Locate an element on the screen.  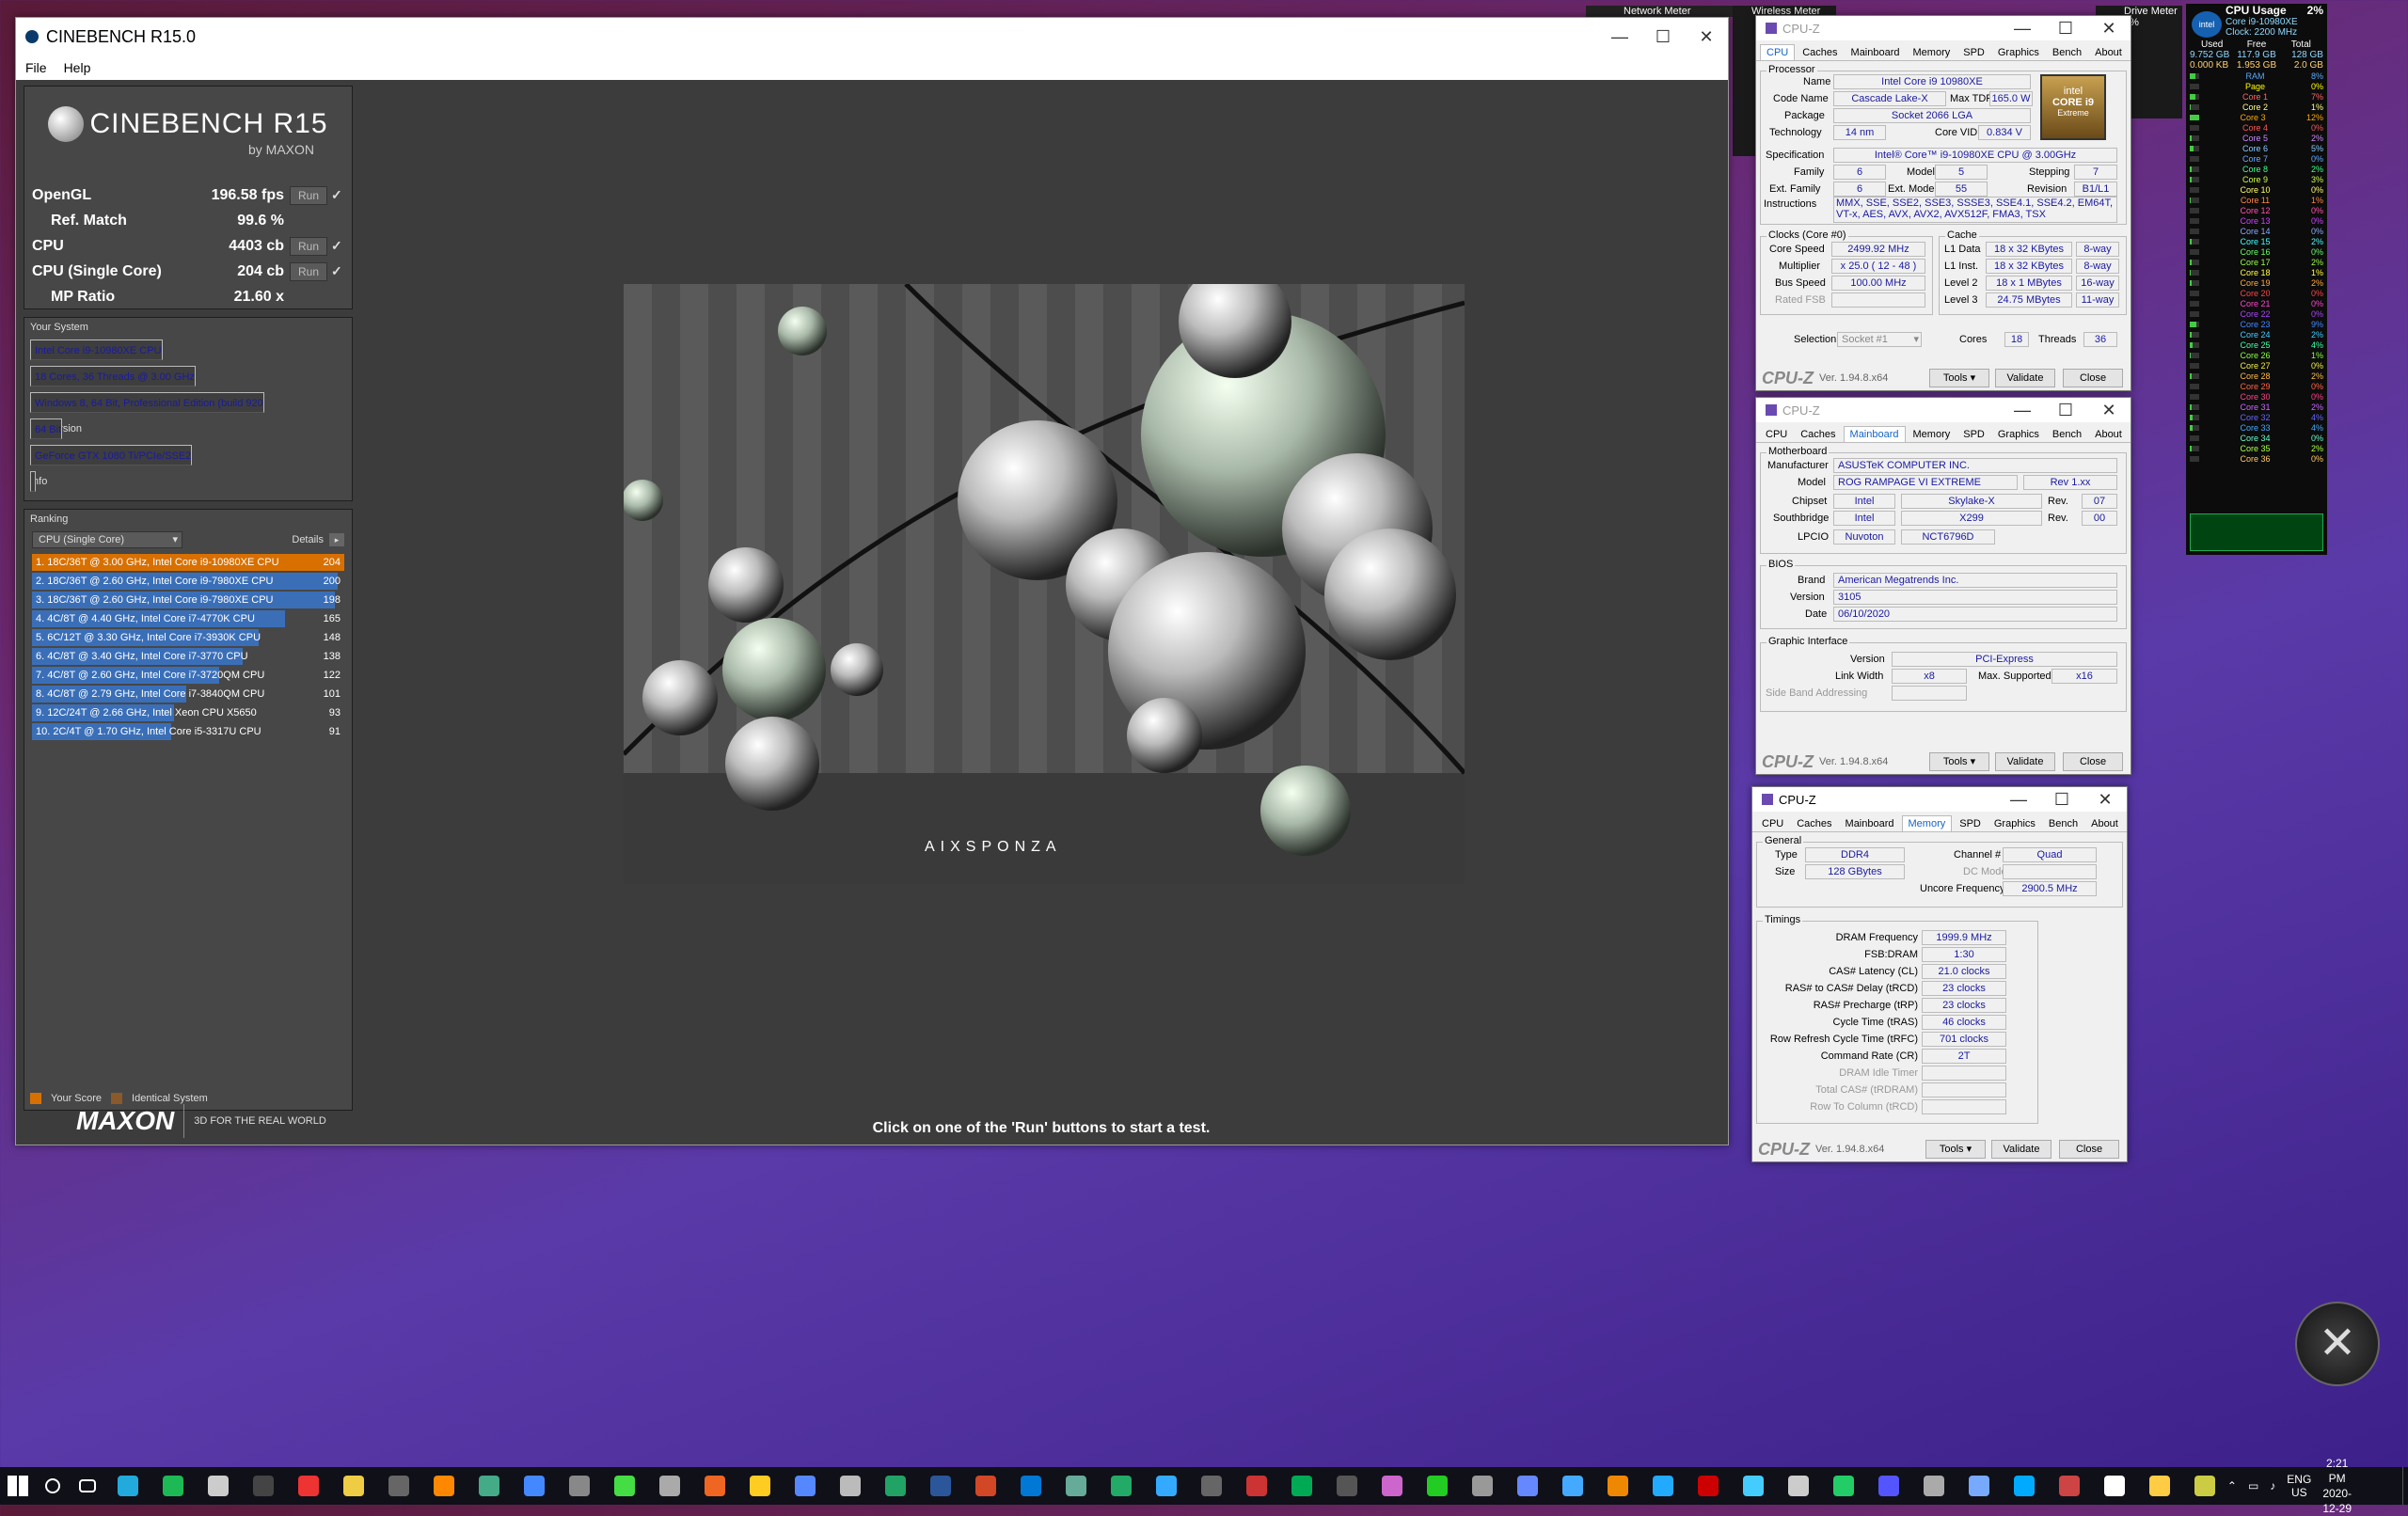
run-cpu-button: Run is located at coordinates (308, 246).